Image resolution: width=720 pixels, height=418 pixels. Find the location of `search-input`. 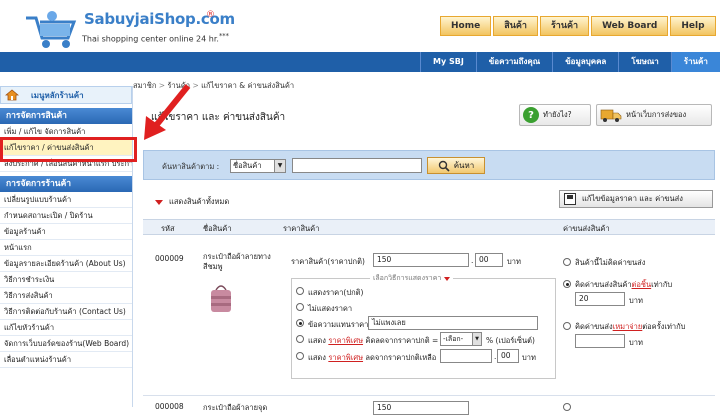

search-input is located at coordinates (357, 165).